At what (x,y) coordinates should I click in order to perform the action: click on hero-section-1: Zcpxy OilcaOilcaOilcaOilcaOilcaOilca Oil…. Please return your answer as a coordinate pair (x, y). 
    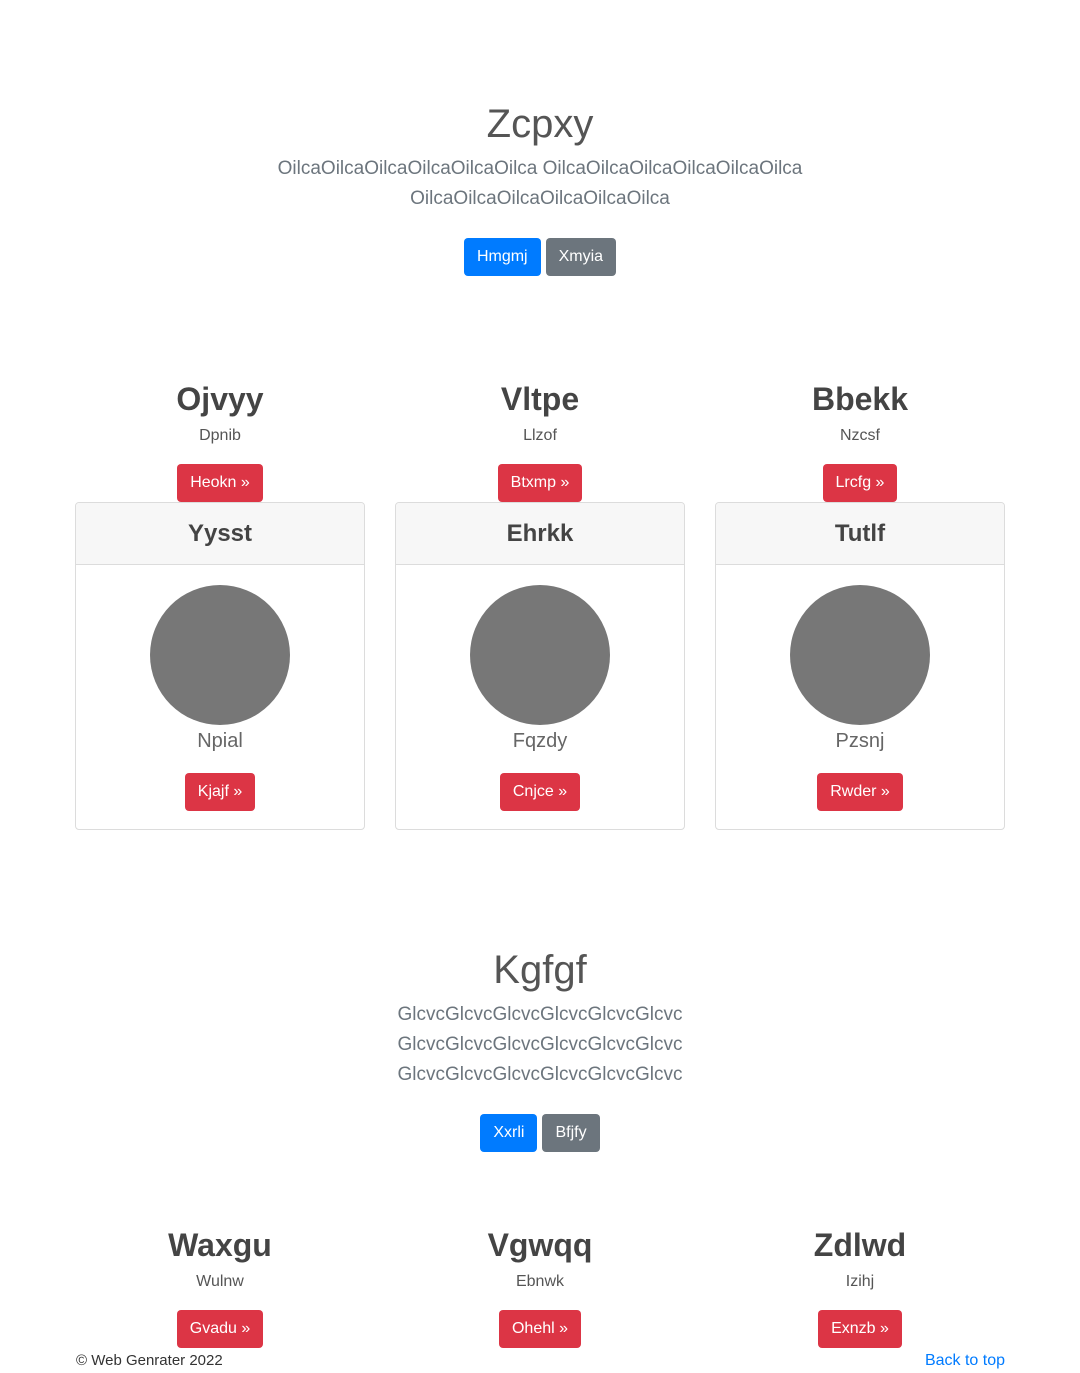
    Looking at the image, I should click on (540, 188).